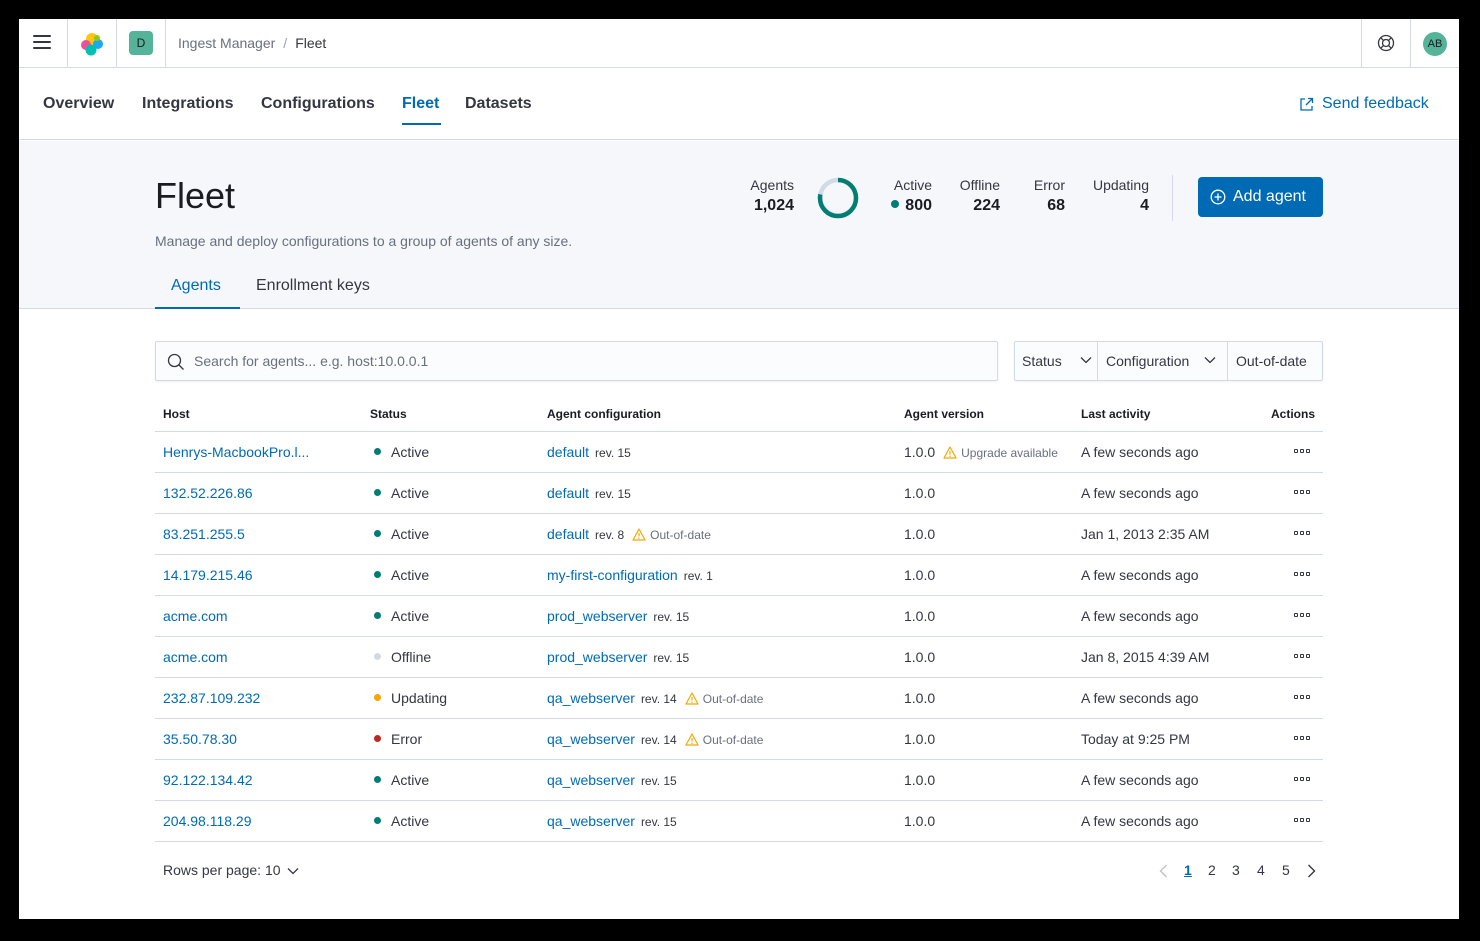 Image resolution: width=1480 pixels, height=941 pixels. I want to click on status-cell: Error, so click(398, 739).